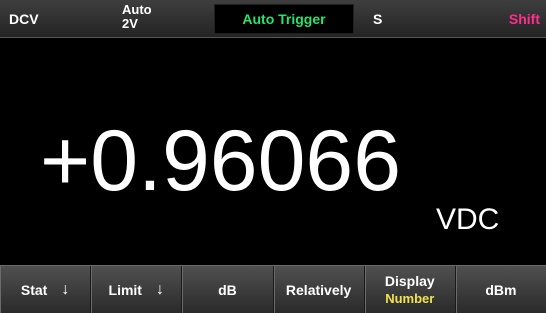 Image resolution: width=546 pixels, height=313 pixels. What do you see at coordinates (125, 289) in the screenshot?
I see `softkey-label: Limit` at bounding box center [125, 289].